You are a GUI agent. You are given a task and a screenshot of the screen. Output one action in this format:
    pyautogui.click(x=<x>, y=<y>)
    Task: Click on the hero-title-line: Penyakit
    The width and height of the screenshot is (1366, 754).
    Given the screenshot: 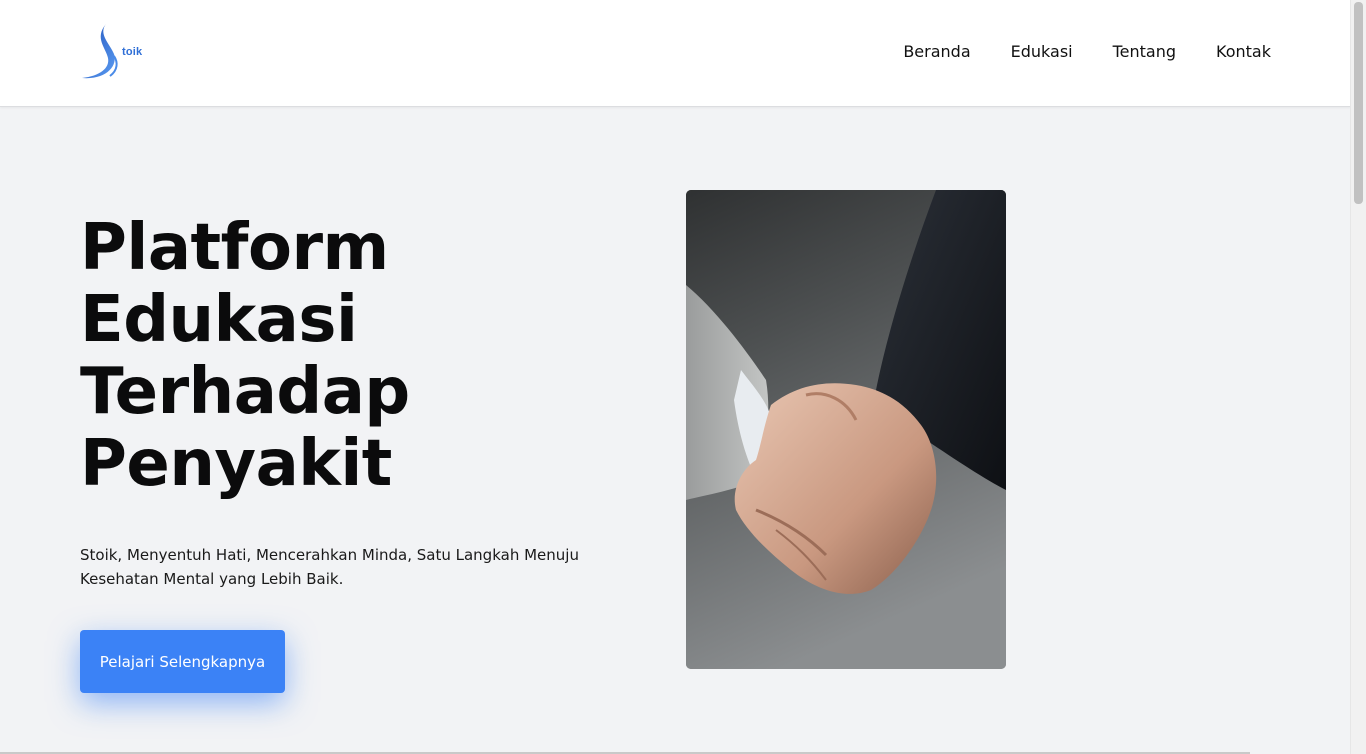 What is the action you would take?
    pyautogui.click(x=236, y=464)
    